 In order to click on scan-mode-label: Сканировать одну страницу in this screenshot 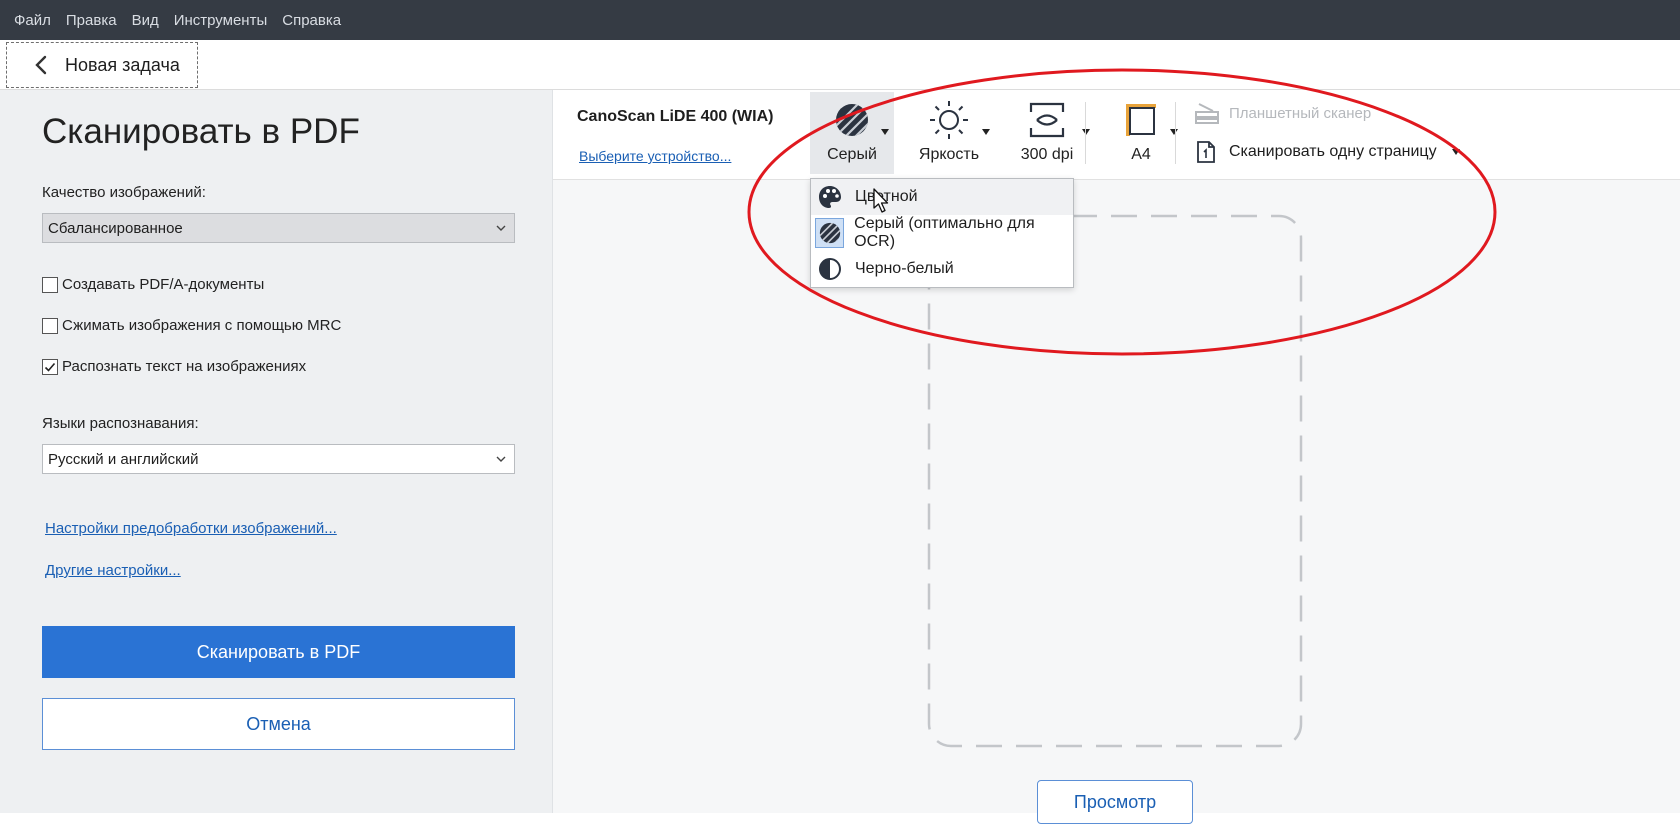, I will do `click(1333, 151)`.